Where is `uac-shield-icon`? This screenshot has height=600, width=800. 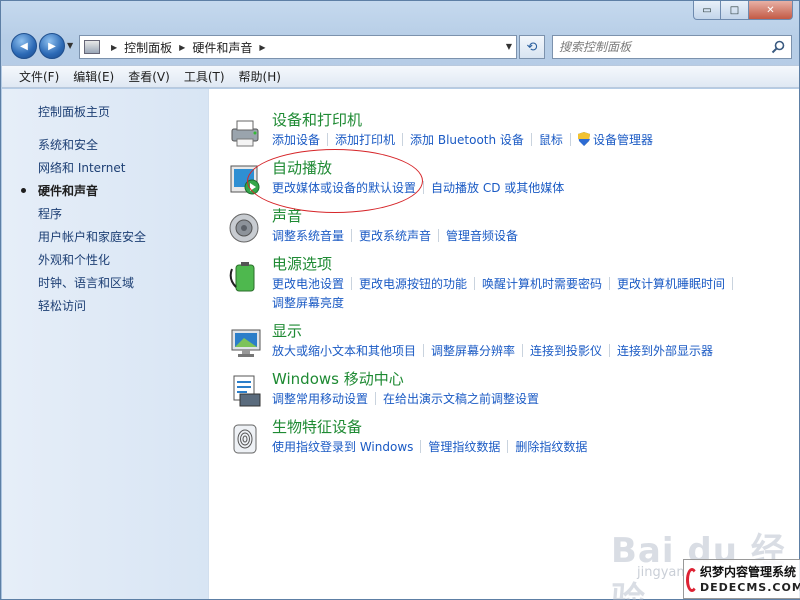 uac-shield-icon is located at coordinates (583, 139).